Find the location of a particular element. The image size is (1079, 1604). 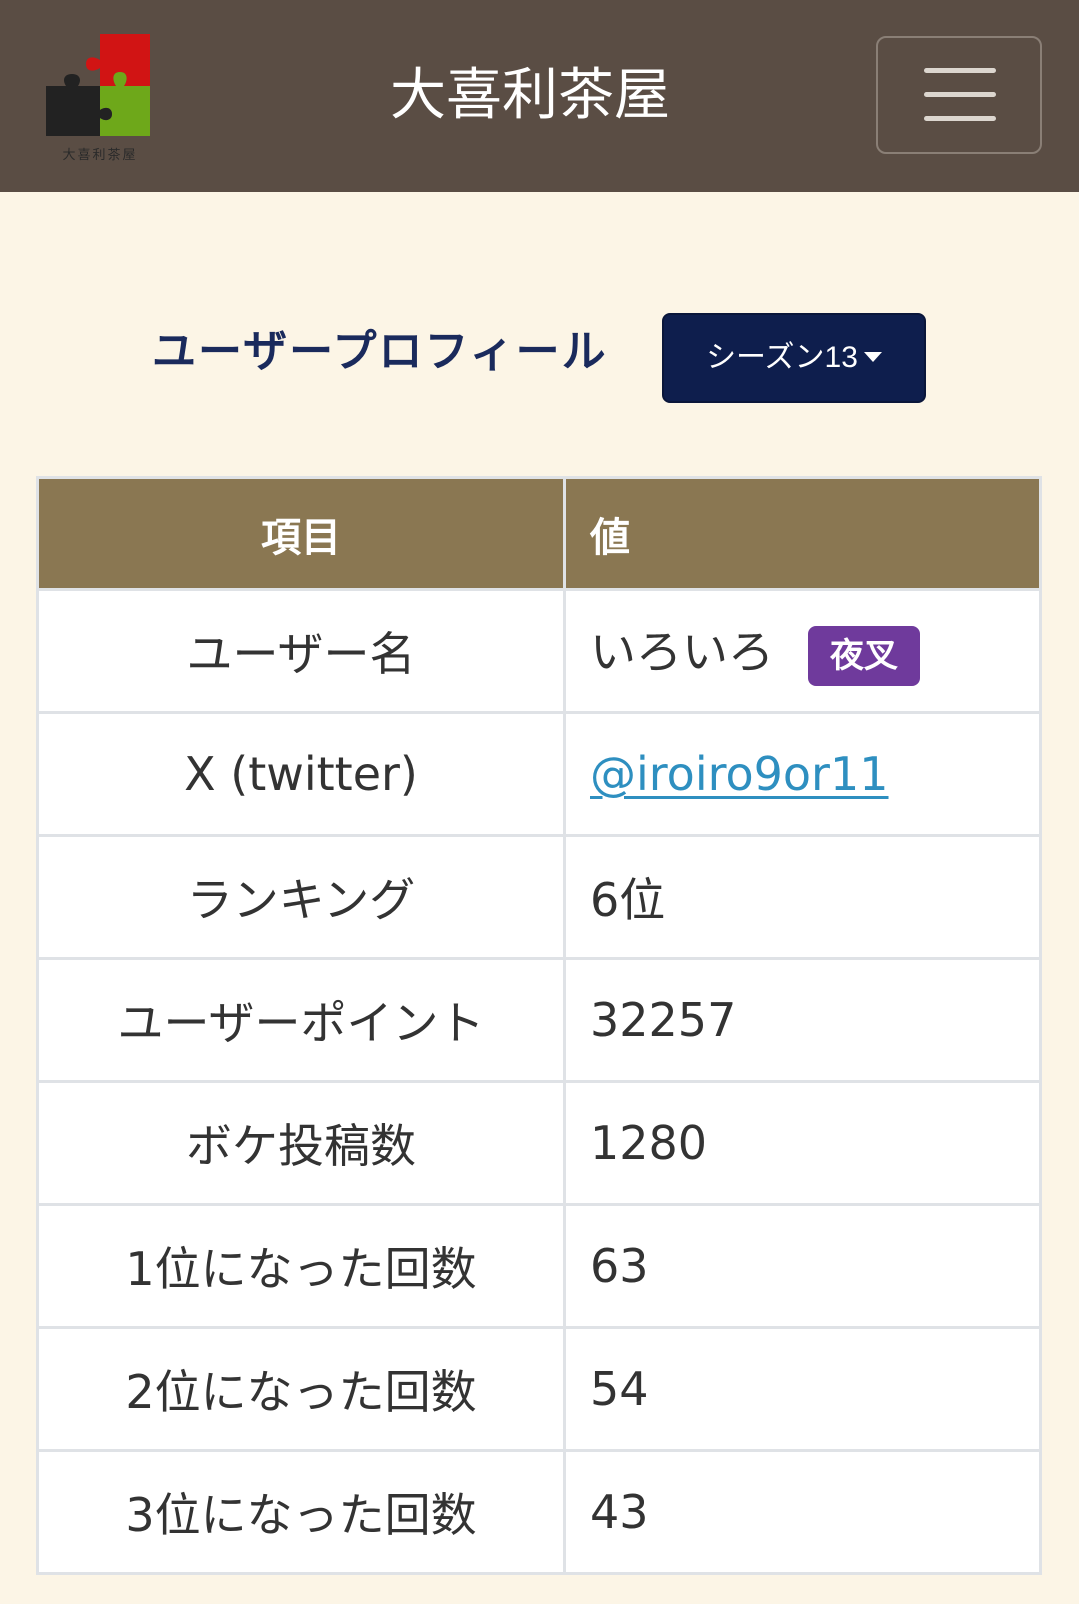

row-value: 54 is located at coordinates (802, 1389).